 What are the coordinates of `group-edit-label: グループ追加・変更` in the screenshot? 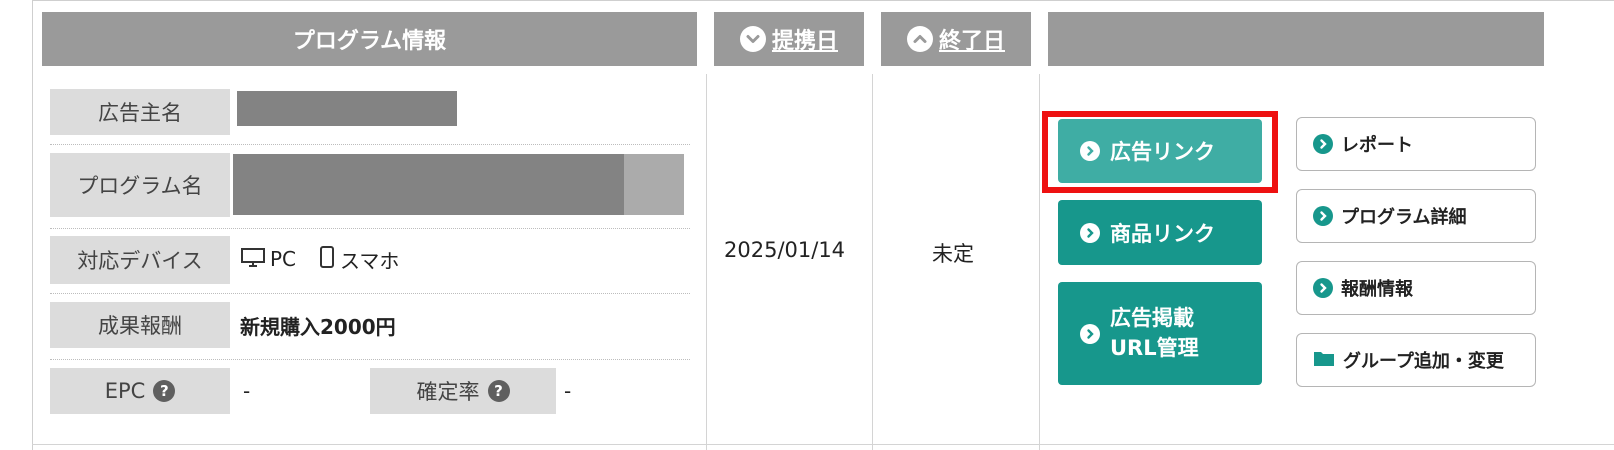 It's located at (1423, 361).